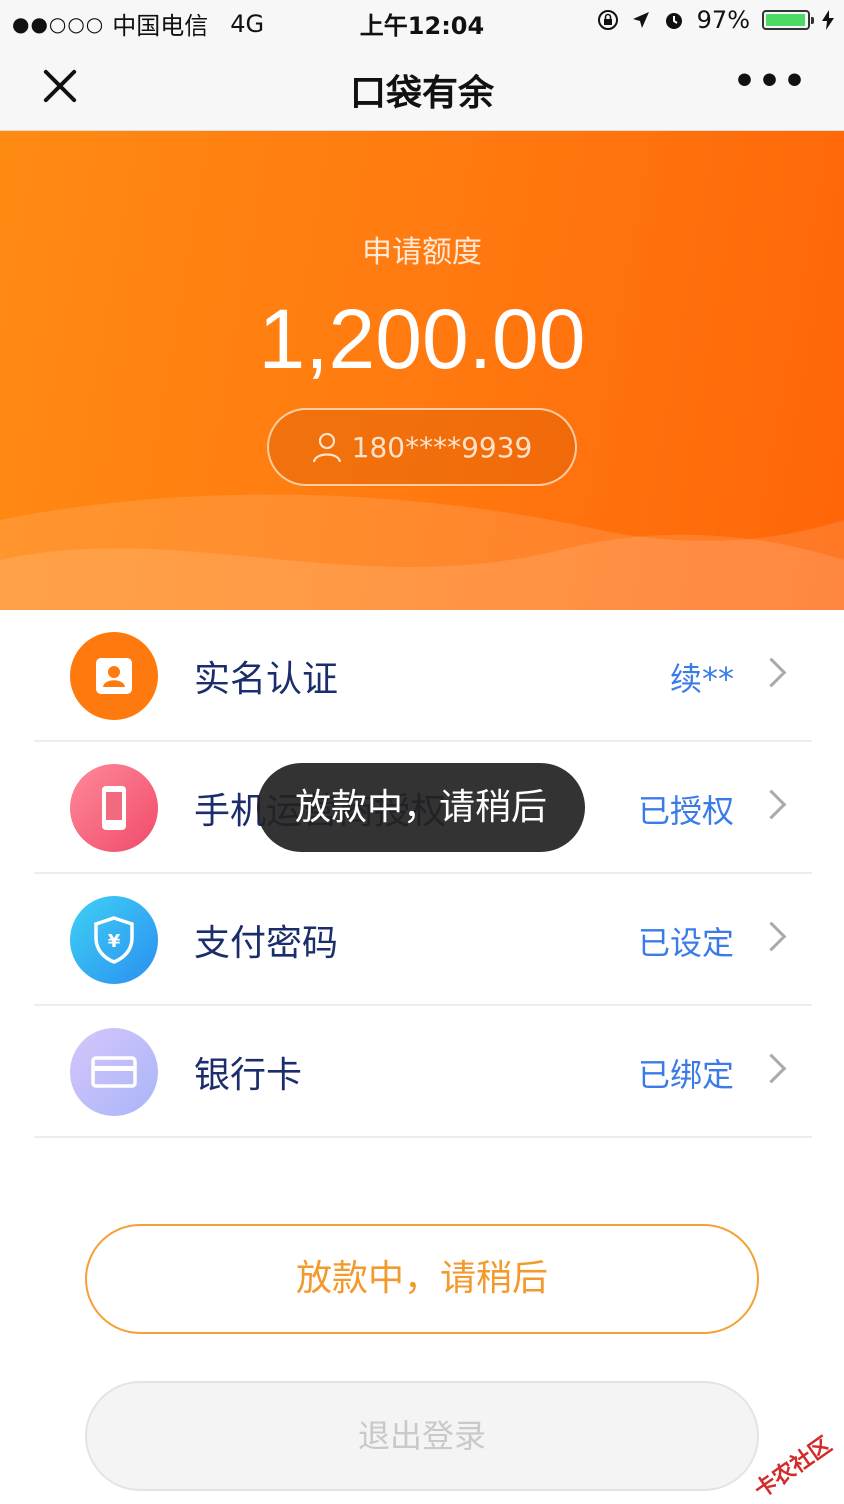  Describe the element at coordinates (114, 808) in the screenshot. I see `phone-icon` at that location.